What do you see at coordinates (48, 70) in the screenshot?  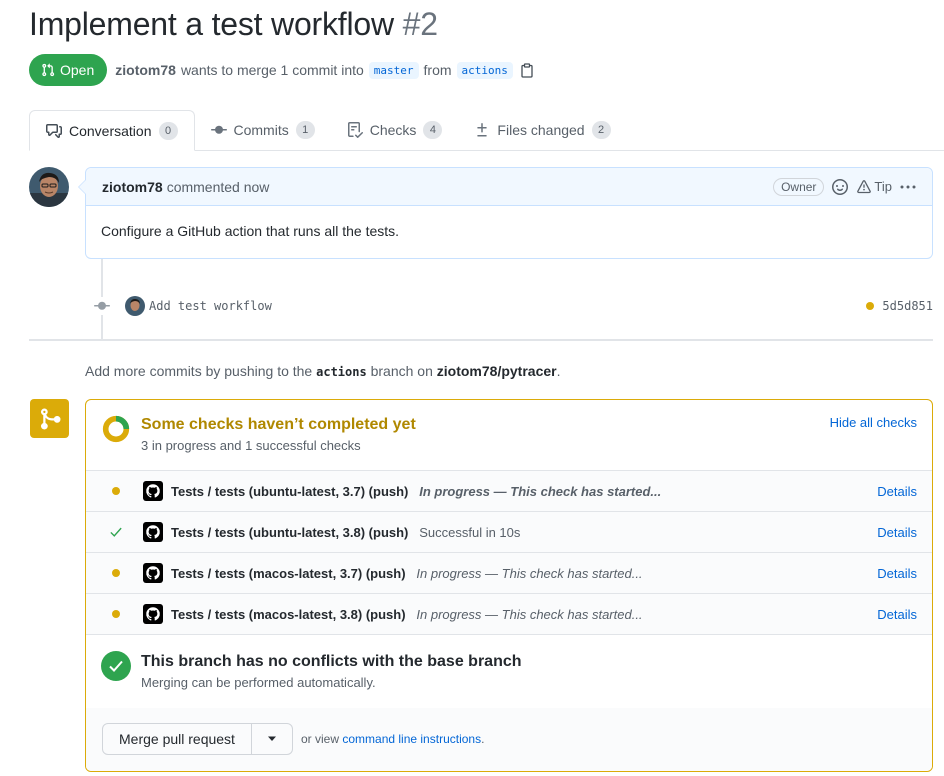 I see `git-pull-request-icon` at bounding box center [48, 70].